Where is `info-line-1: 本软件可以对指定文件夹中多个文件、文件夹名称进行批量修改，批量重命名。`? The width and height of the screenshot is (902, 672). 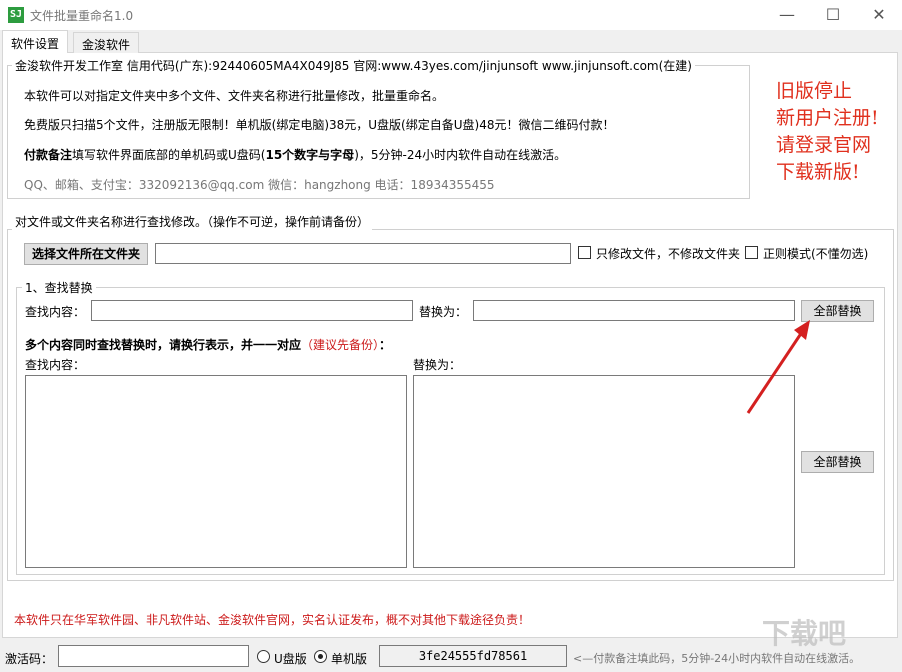 info-line-1: 本软件可以对指定文件夹中多个文件、文件夹名称进行批量修改，批量重命名。 is located at coordinates (234, 96).